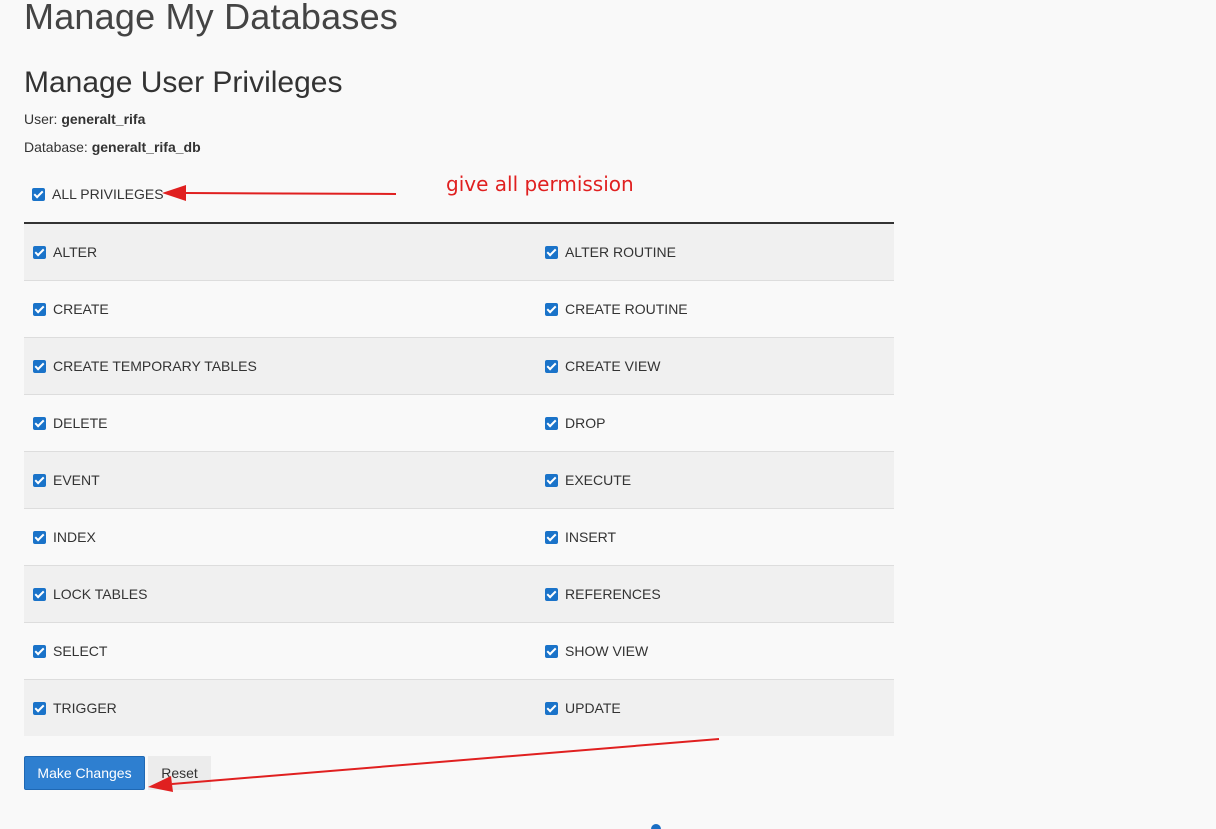 This screenshot has height=829, width=1216. What do you see at coordinates (279, 193) in the screenshot?
I see `arrow-to-all-privileges` at bounding box center [279, 193].